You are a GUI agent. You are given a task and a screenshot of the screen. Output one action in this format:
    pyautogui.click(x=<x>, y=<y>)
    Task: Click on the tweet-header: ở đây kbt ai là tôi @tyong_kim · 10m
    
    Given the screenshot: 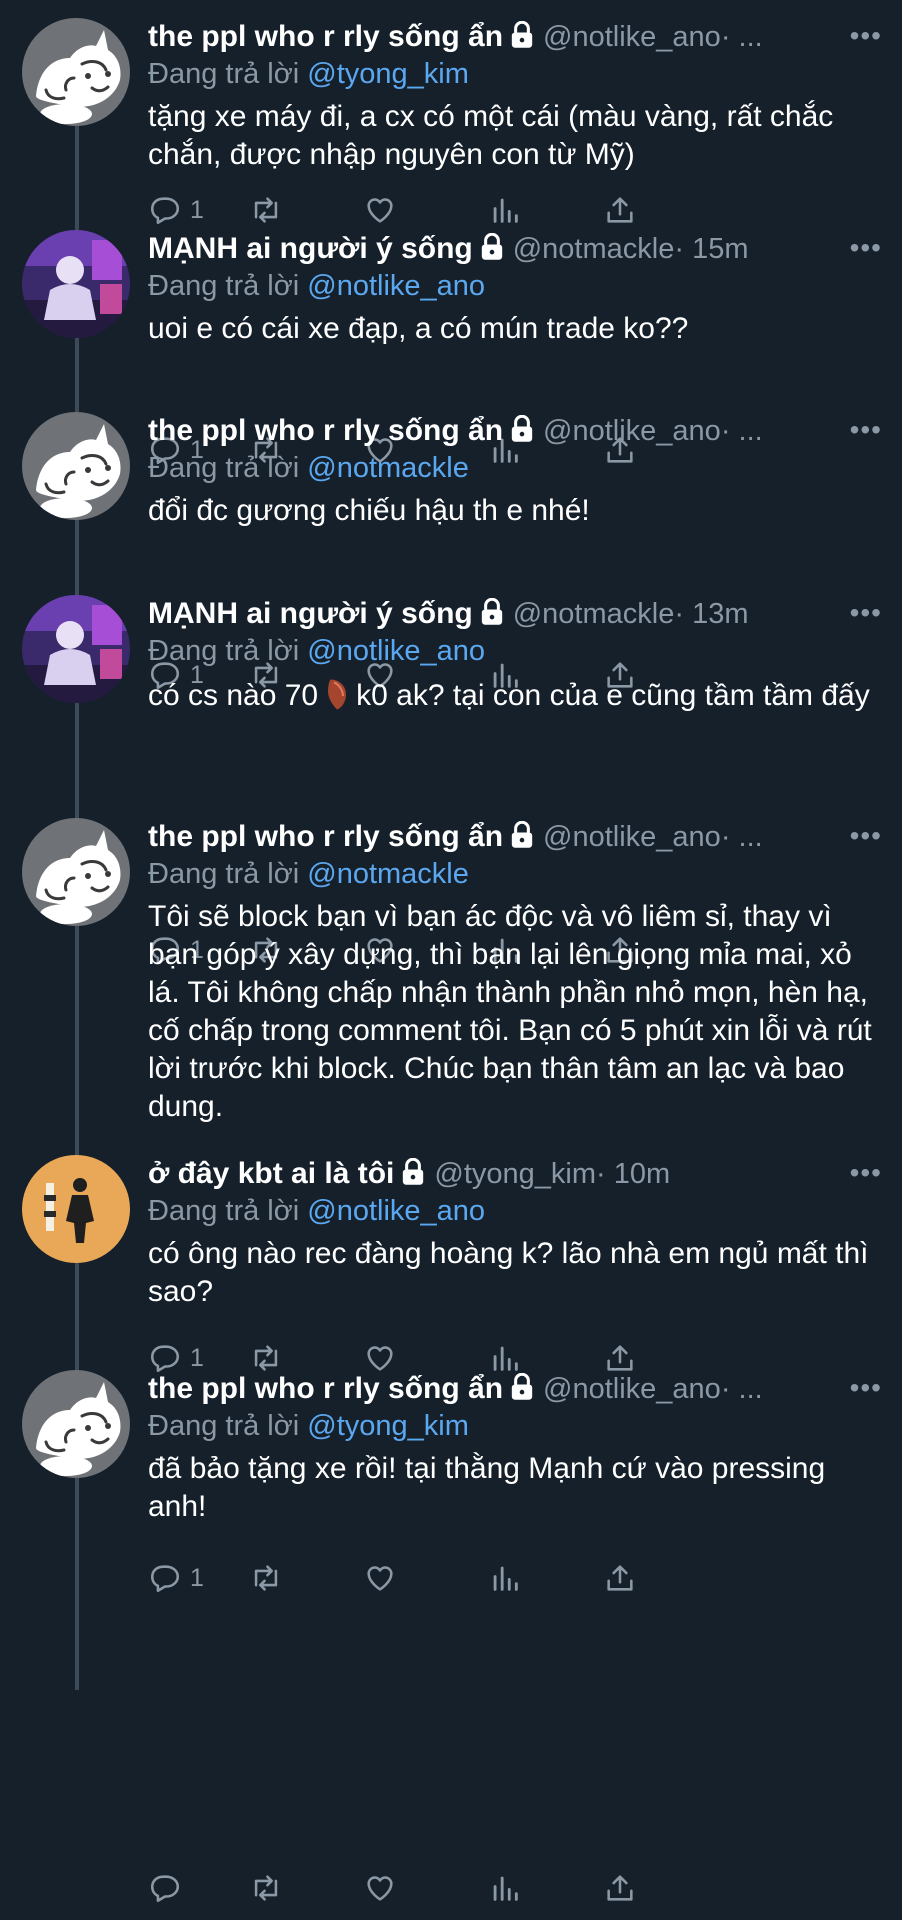 What is the action you would take?
    pyautogui.click(x=513, y=1174)
    